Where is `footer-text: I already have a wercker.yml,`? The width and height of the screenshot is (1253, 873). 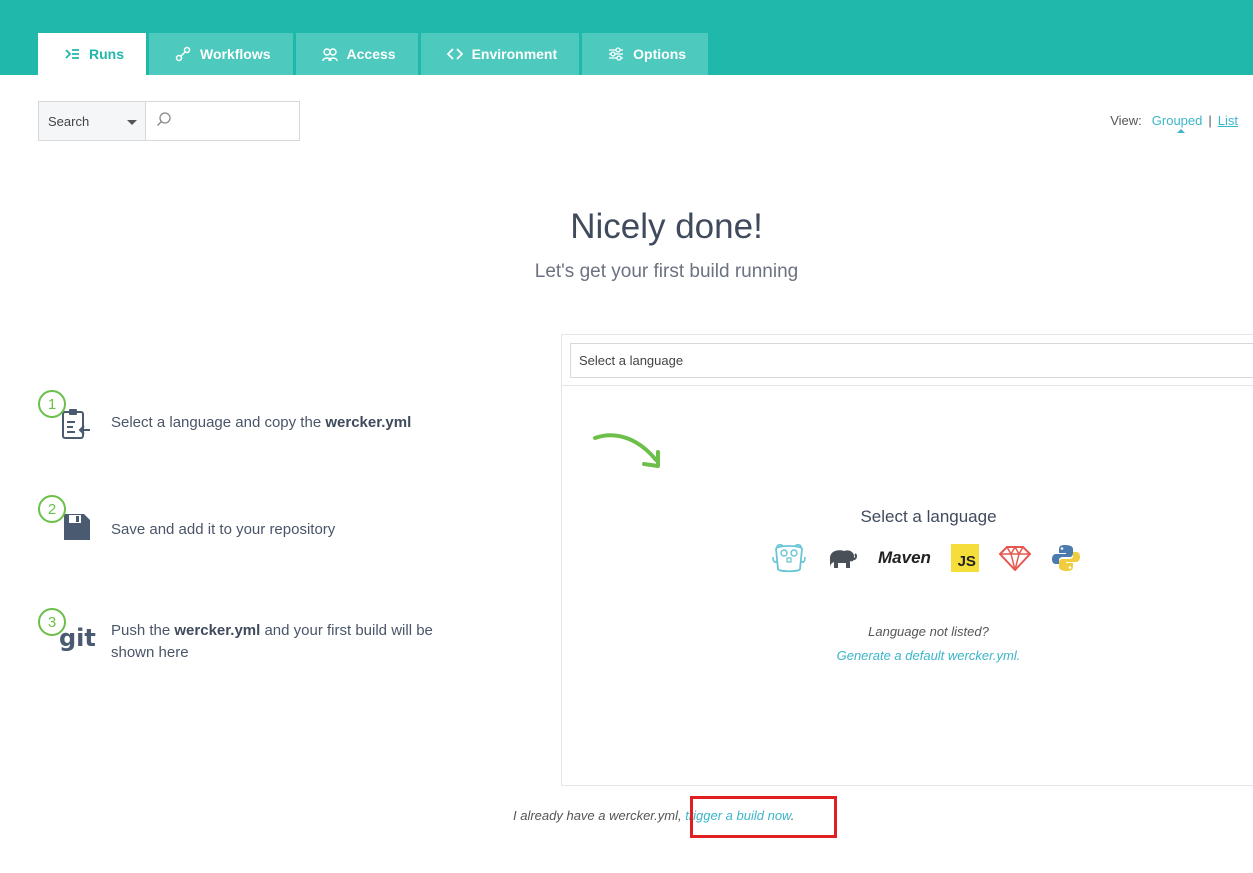 footer-text: I already have a wercker.yml, is located at coordinates (599, 815).